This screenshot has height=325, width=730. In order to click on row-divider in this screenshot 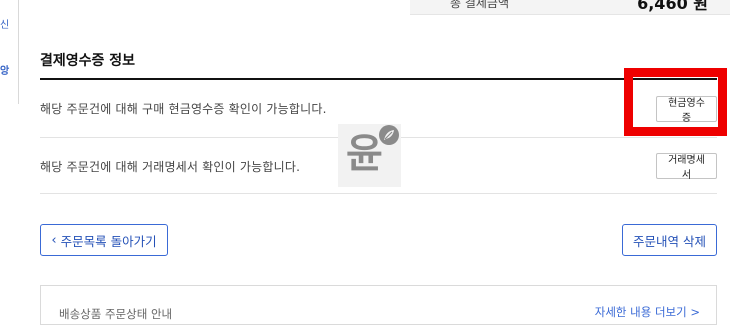, I will do `click(378, 193)`.